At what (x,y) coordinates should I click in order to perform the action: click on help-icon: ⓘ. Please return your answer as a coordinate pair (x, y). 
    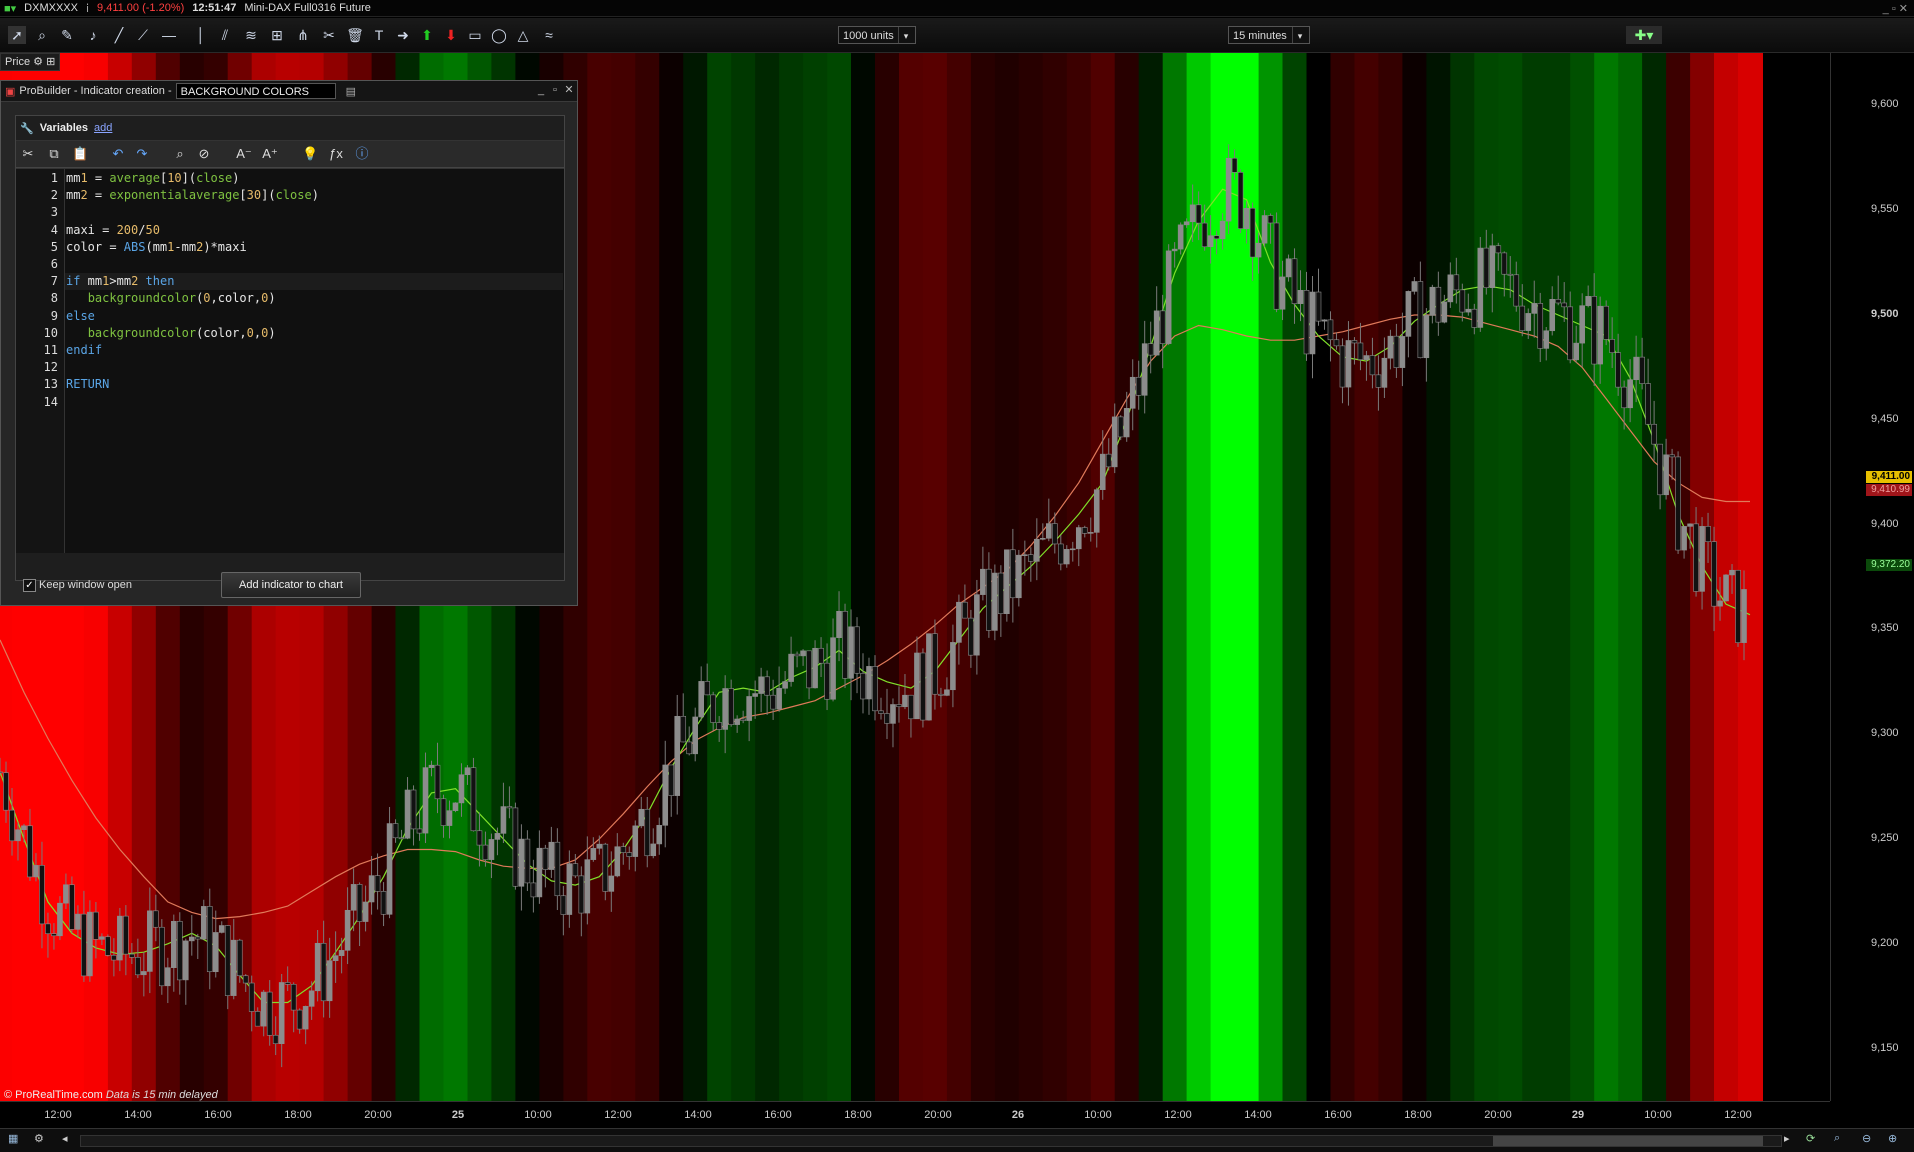
    Looking at the image, I should click on (362, 154).